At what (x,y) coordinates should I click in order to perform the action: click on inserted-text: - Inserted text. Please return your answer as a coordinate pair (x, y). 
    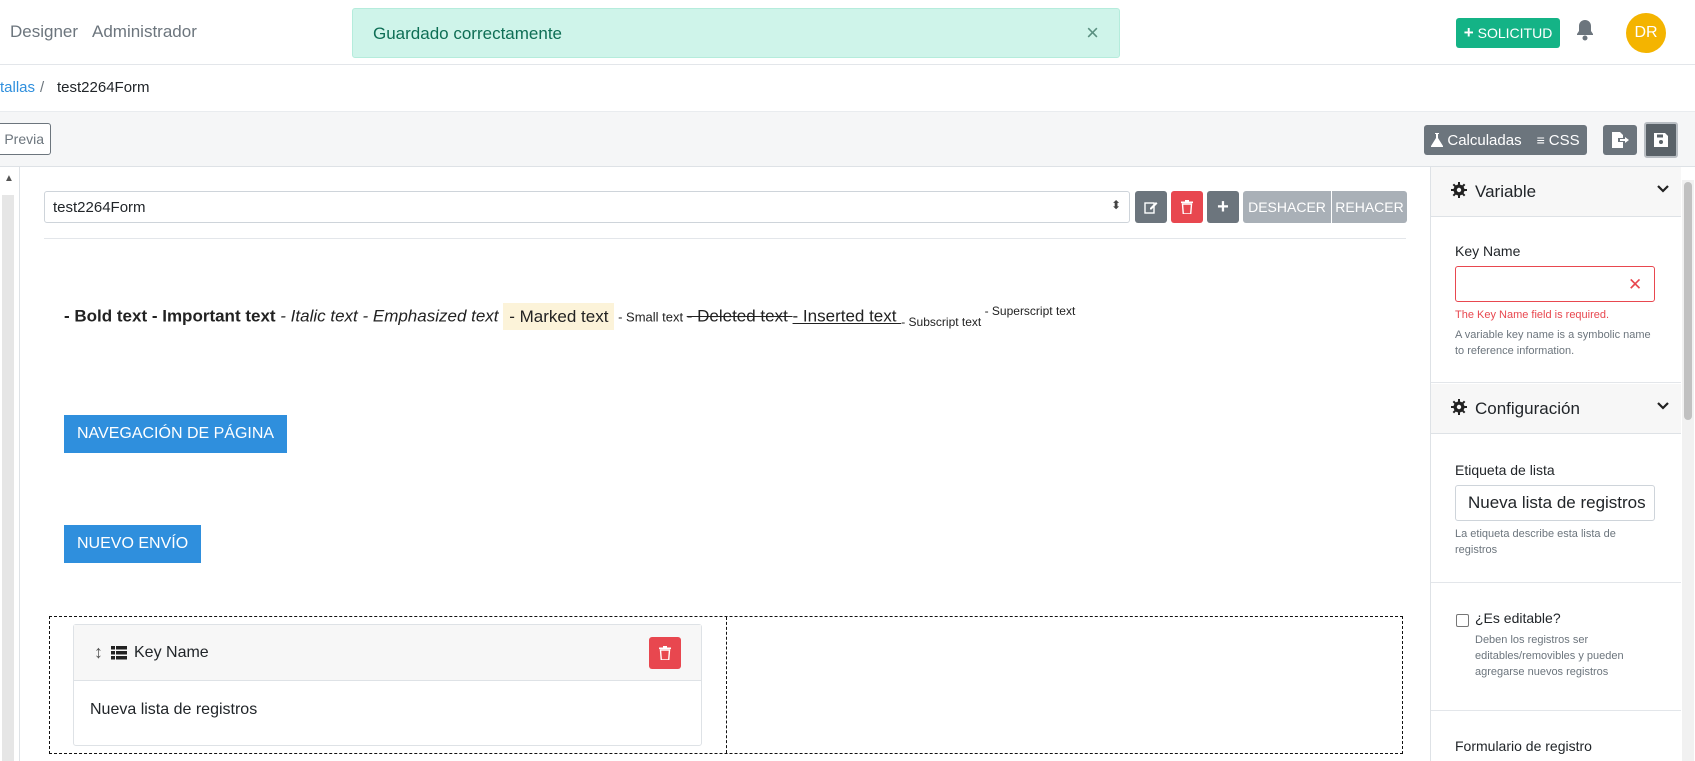
    Looking at the image, I should click on (847, 316).